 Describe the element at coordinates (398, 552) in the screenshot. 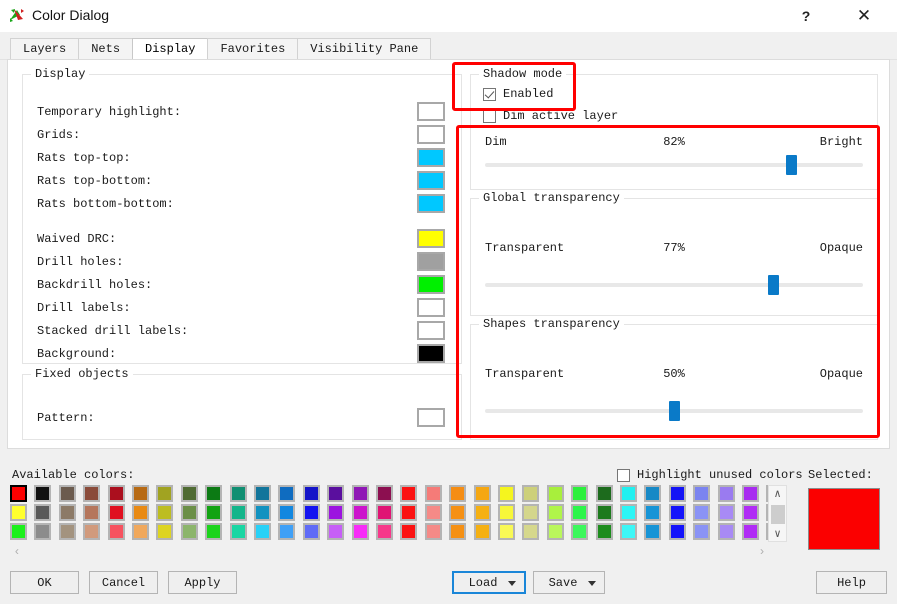

I see `palette-horizontal-scrollbar: ‹ ›` at that location.